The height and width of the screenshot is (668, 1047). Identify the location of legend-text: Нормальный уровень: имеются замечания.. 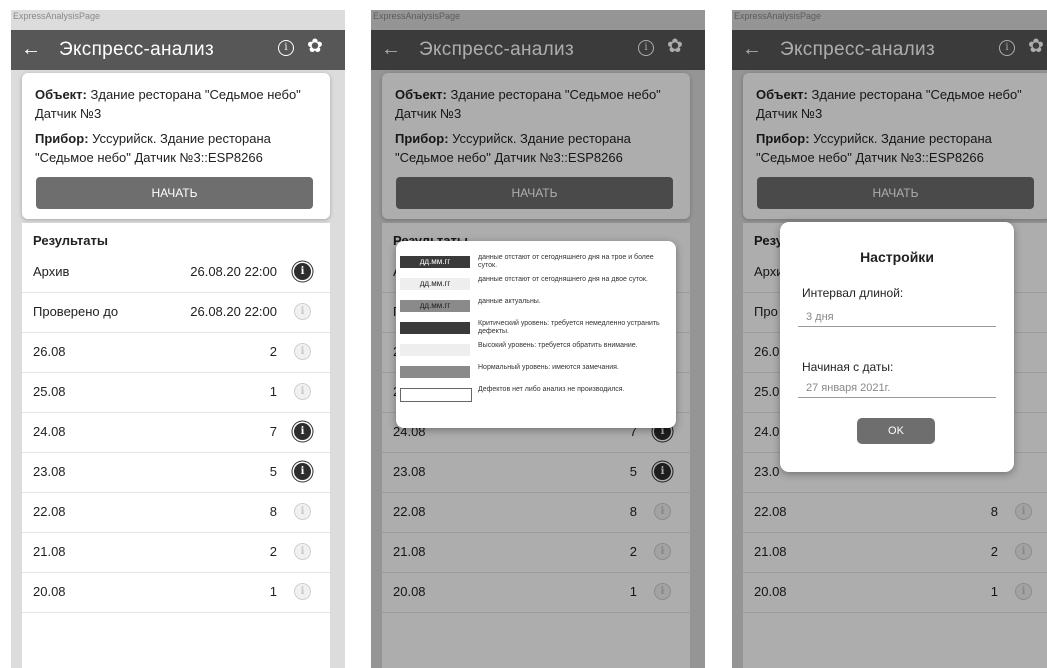
(548, 367).